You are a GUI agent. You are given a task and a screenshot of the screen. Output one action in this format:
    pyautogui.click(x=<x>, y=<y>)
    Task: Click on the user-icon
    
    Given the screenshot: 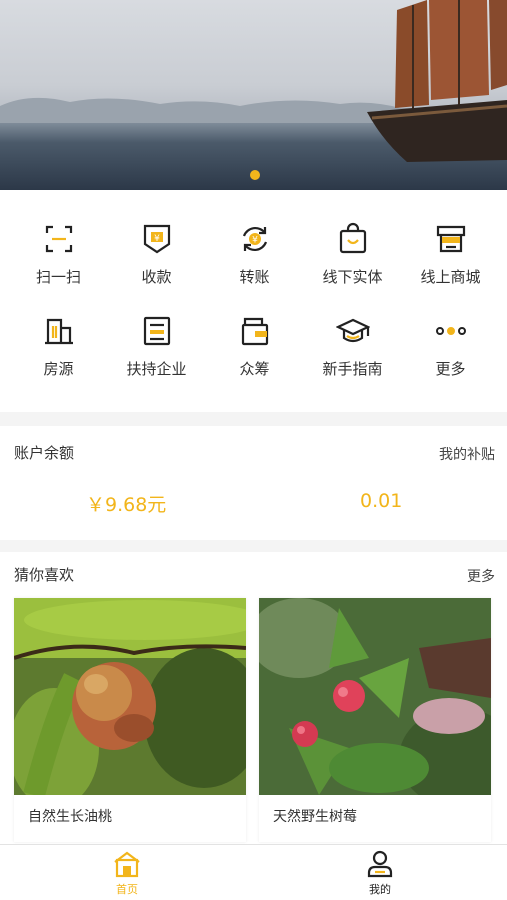 What is the action you would take?
    pyautogui.click(x=380, y=864)
    